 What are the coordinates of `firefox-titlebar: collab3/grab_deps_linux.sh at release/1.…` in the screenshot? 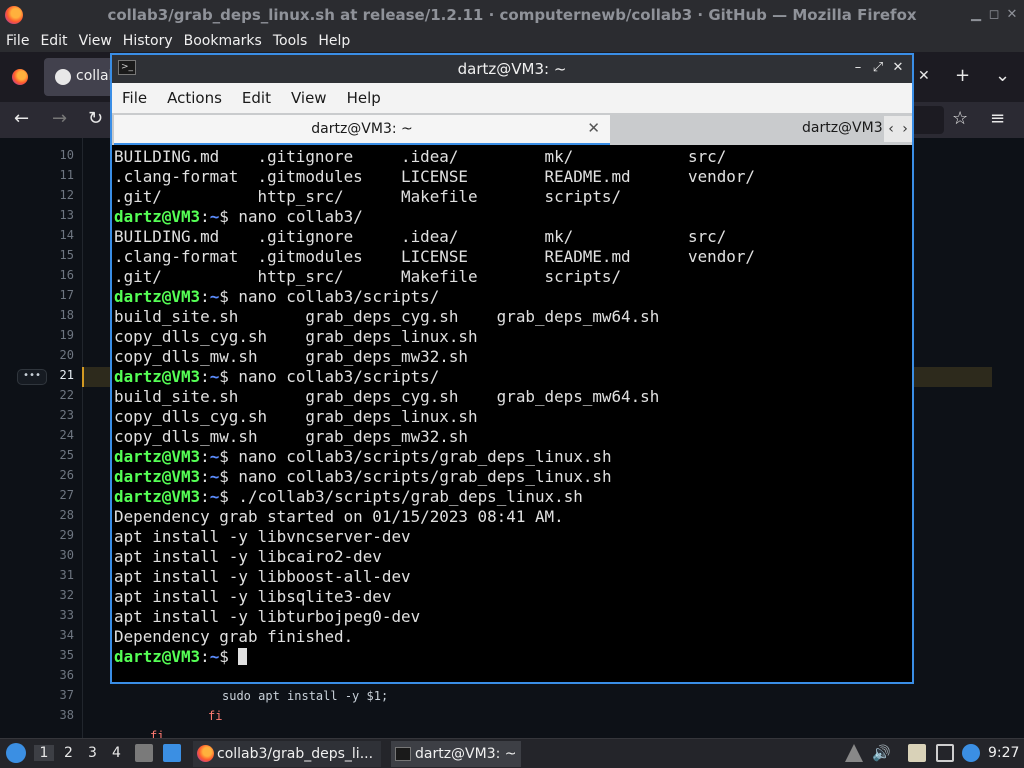 It's located at (512, 15).